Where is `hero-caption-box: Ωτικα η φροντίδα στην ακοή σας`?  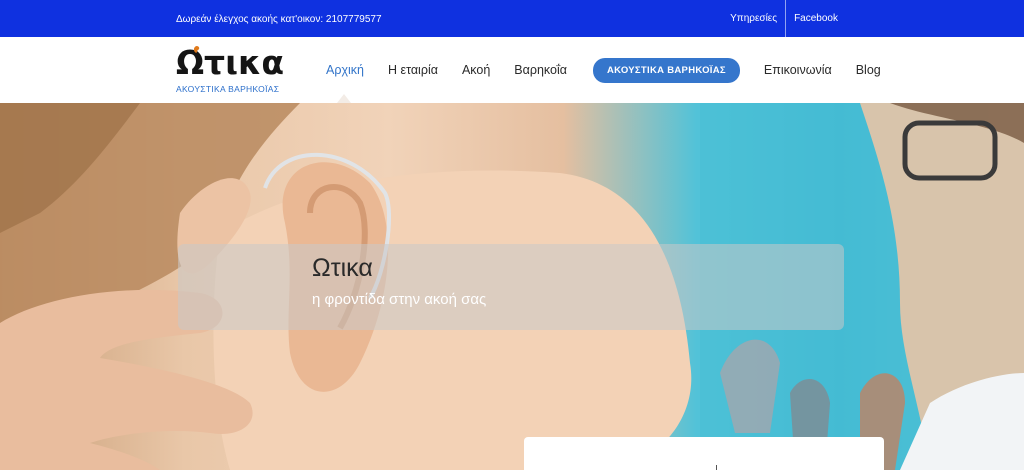 hero-caption-box: Ωτικα η φροντίδα στην ακοή σας is located at coordinates (511, 287).